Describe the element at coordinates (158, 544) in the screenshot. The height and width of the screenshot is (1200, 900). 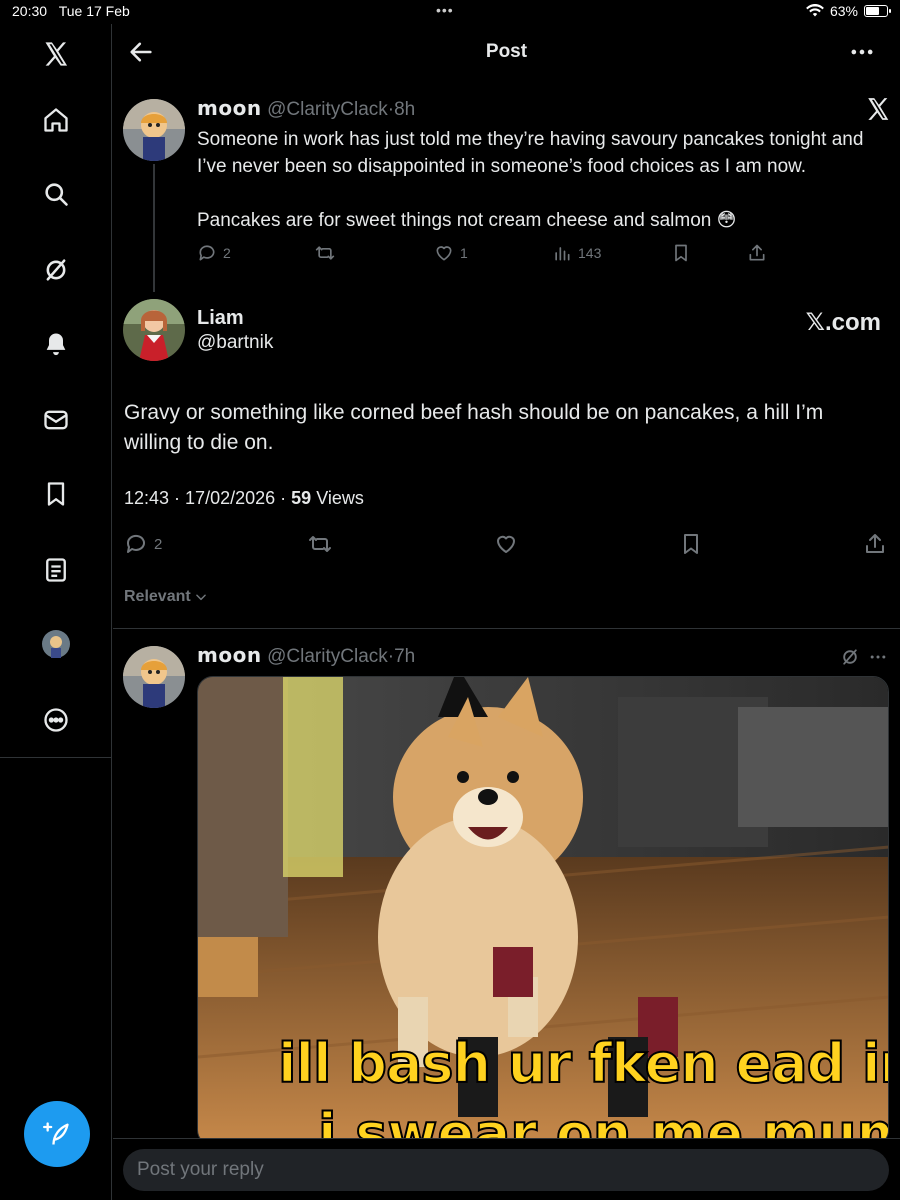
I see `main-reply-count: 2` at that location.